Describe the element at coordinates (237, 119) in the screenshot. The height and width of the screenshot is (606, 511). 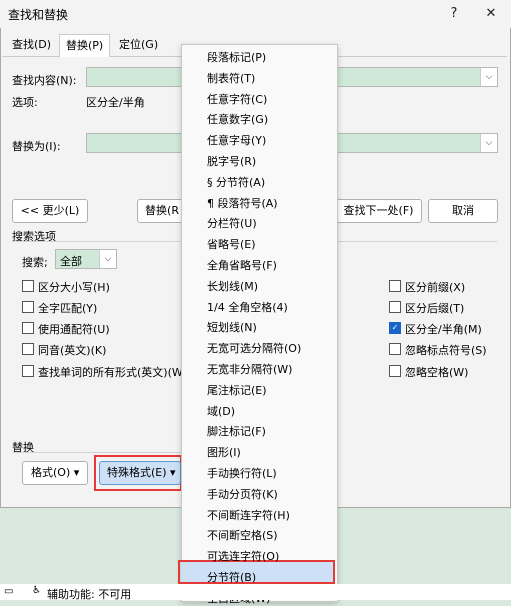
I see `menu-item: 任意数字(G)` at that location.